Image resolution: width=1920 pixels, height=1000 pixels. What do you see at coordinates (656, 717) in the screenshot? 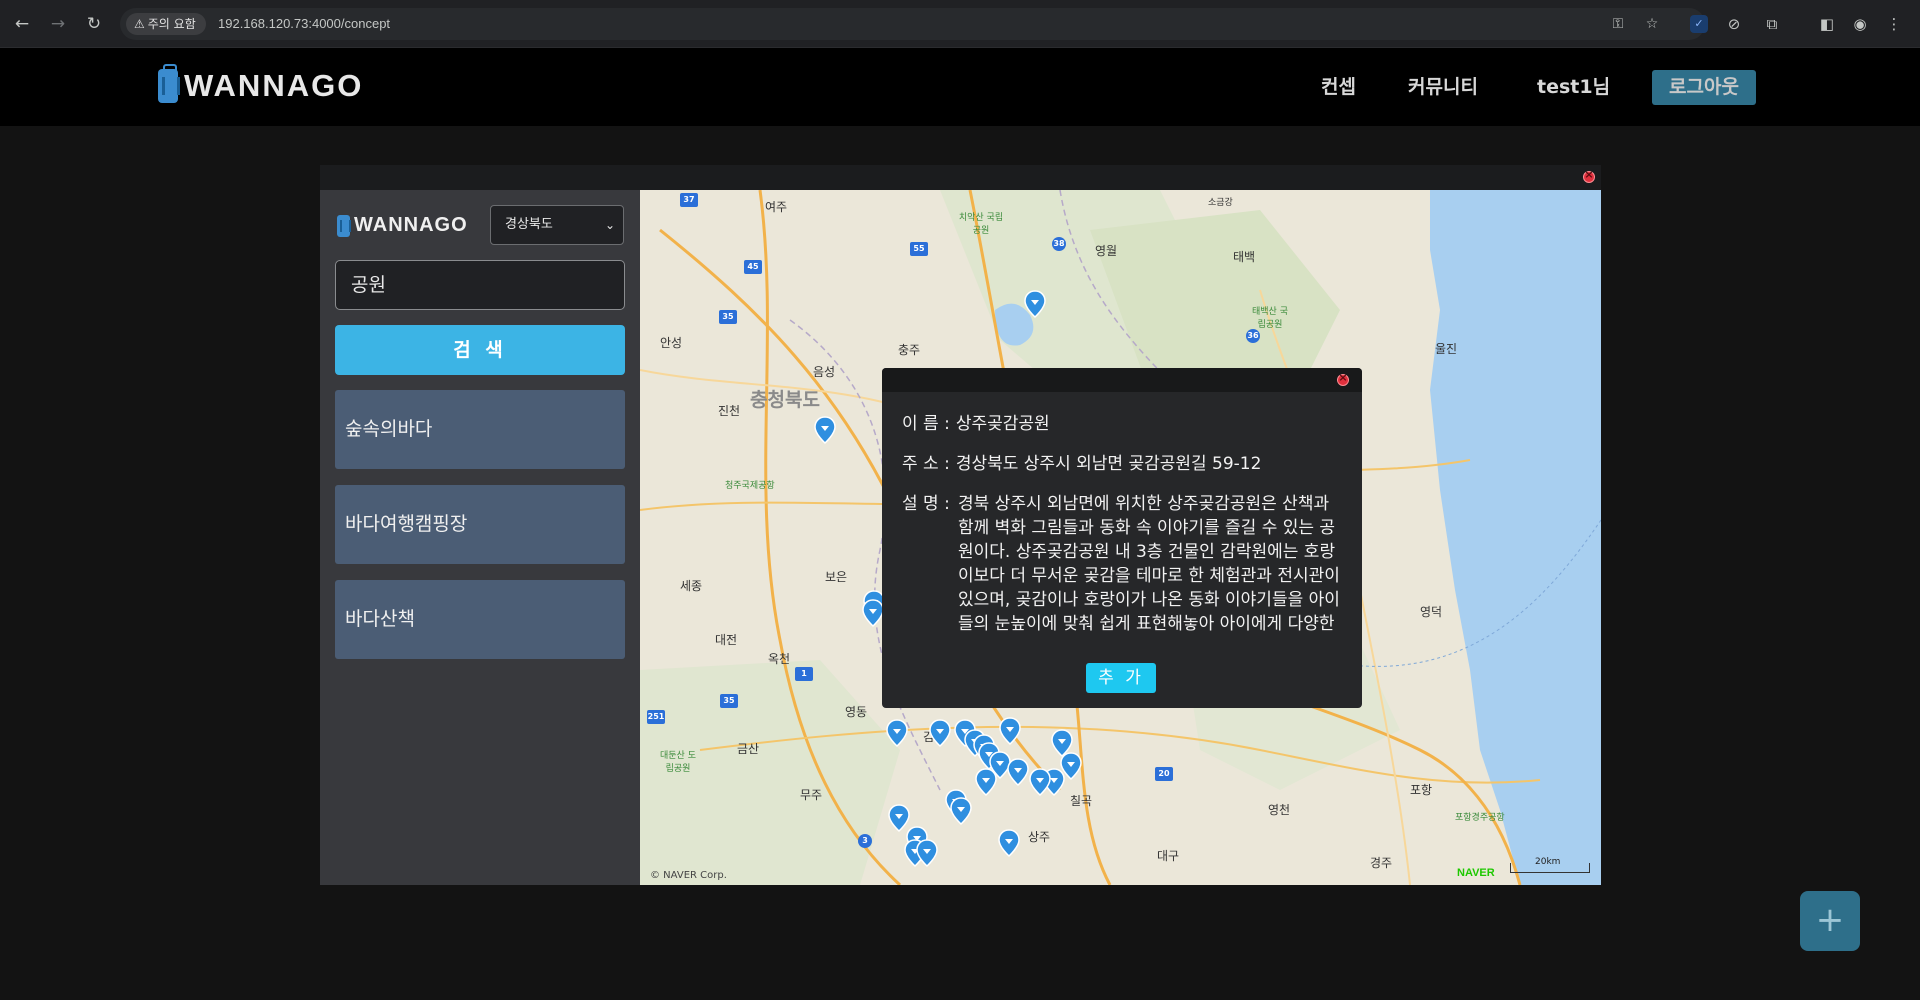
I see `road-badge: 251` at bounding box center [656, 717].